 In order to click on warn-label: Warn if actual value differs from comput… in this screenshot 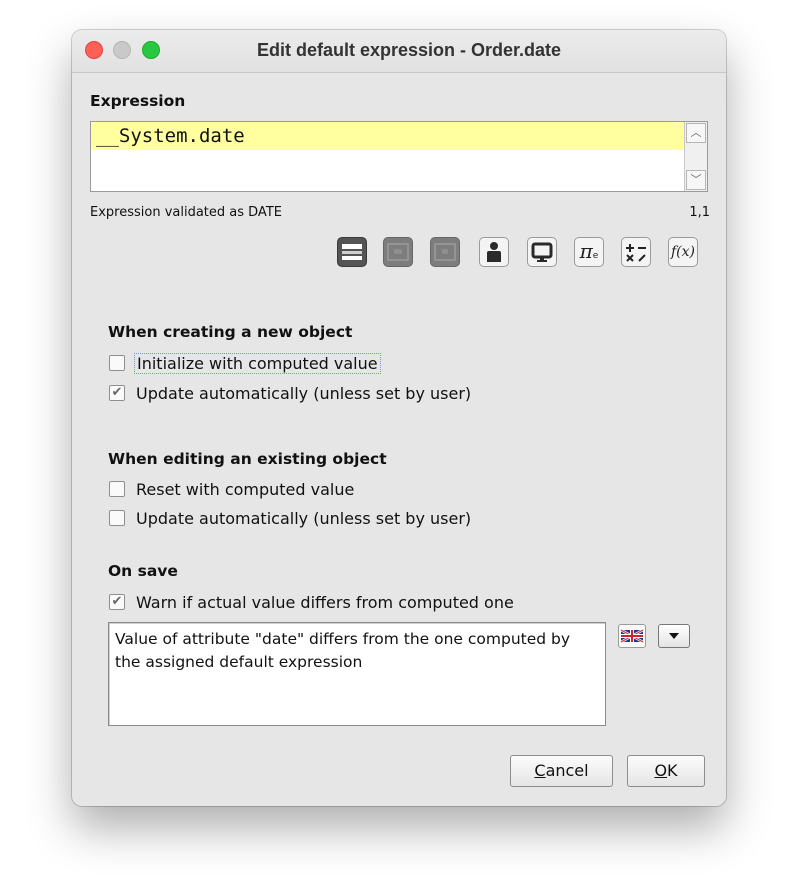, I will do `click(325, 602)`.